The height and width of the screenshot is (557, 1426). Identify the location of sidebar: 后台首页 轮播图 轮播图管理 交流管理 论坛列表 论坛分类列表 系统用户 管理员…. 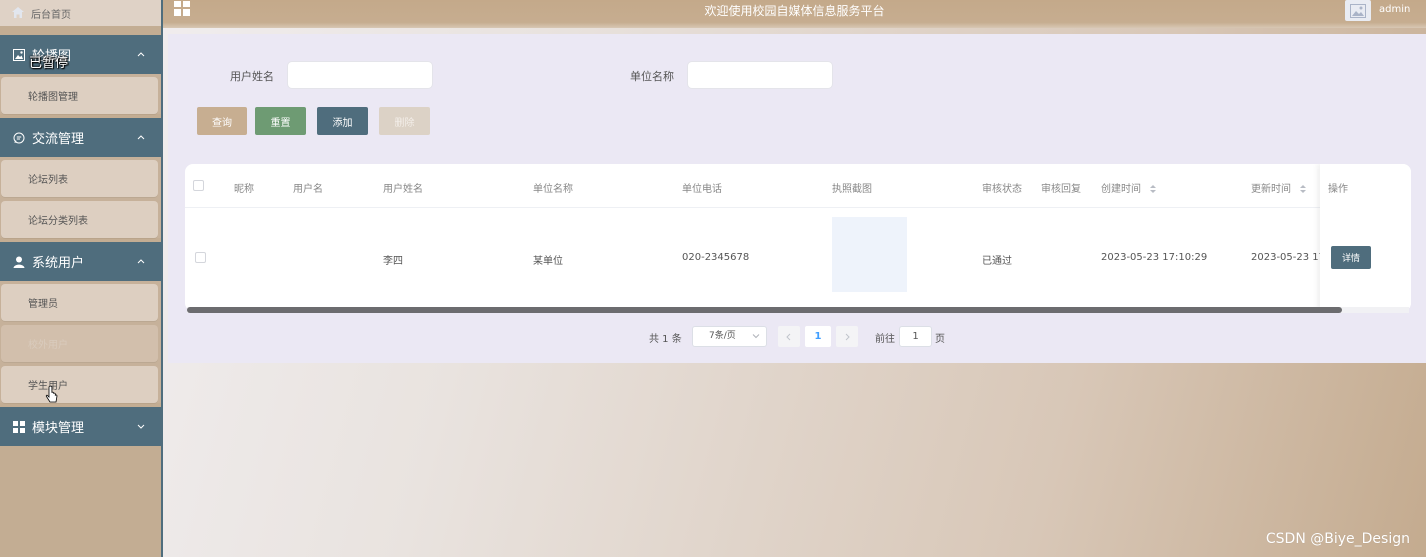
(81, 278).